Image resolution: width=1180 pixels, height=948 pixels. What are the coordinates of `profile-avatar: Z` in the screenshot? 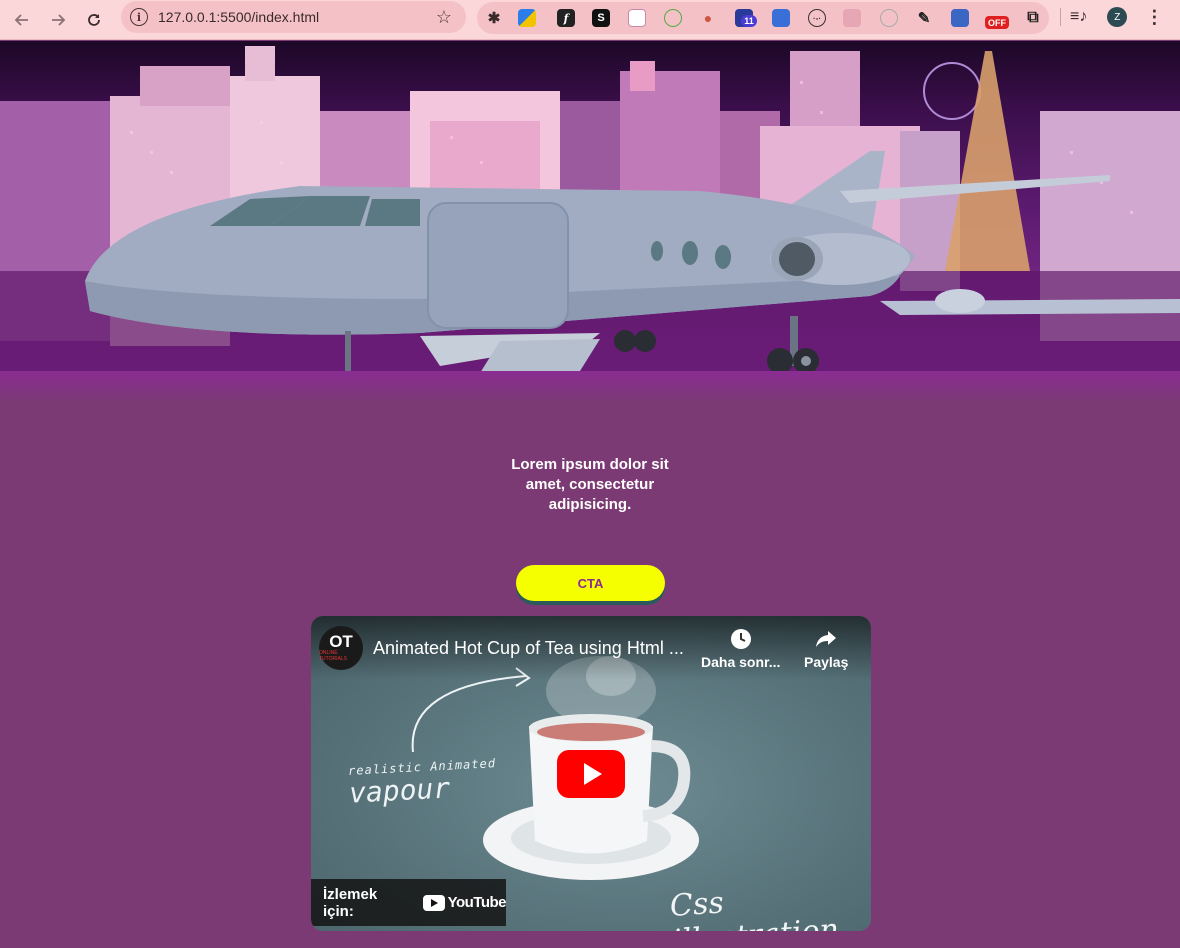 It's located at (1117, 17).